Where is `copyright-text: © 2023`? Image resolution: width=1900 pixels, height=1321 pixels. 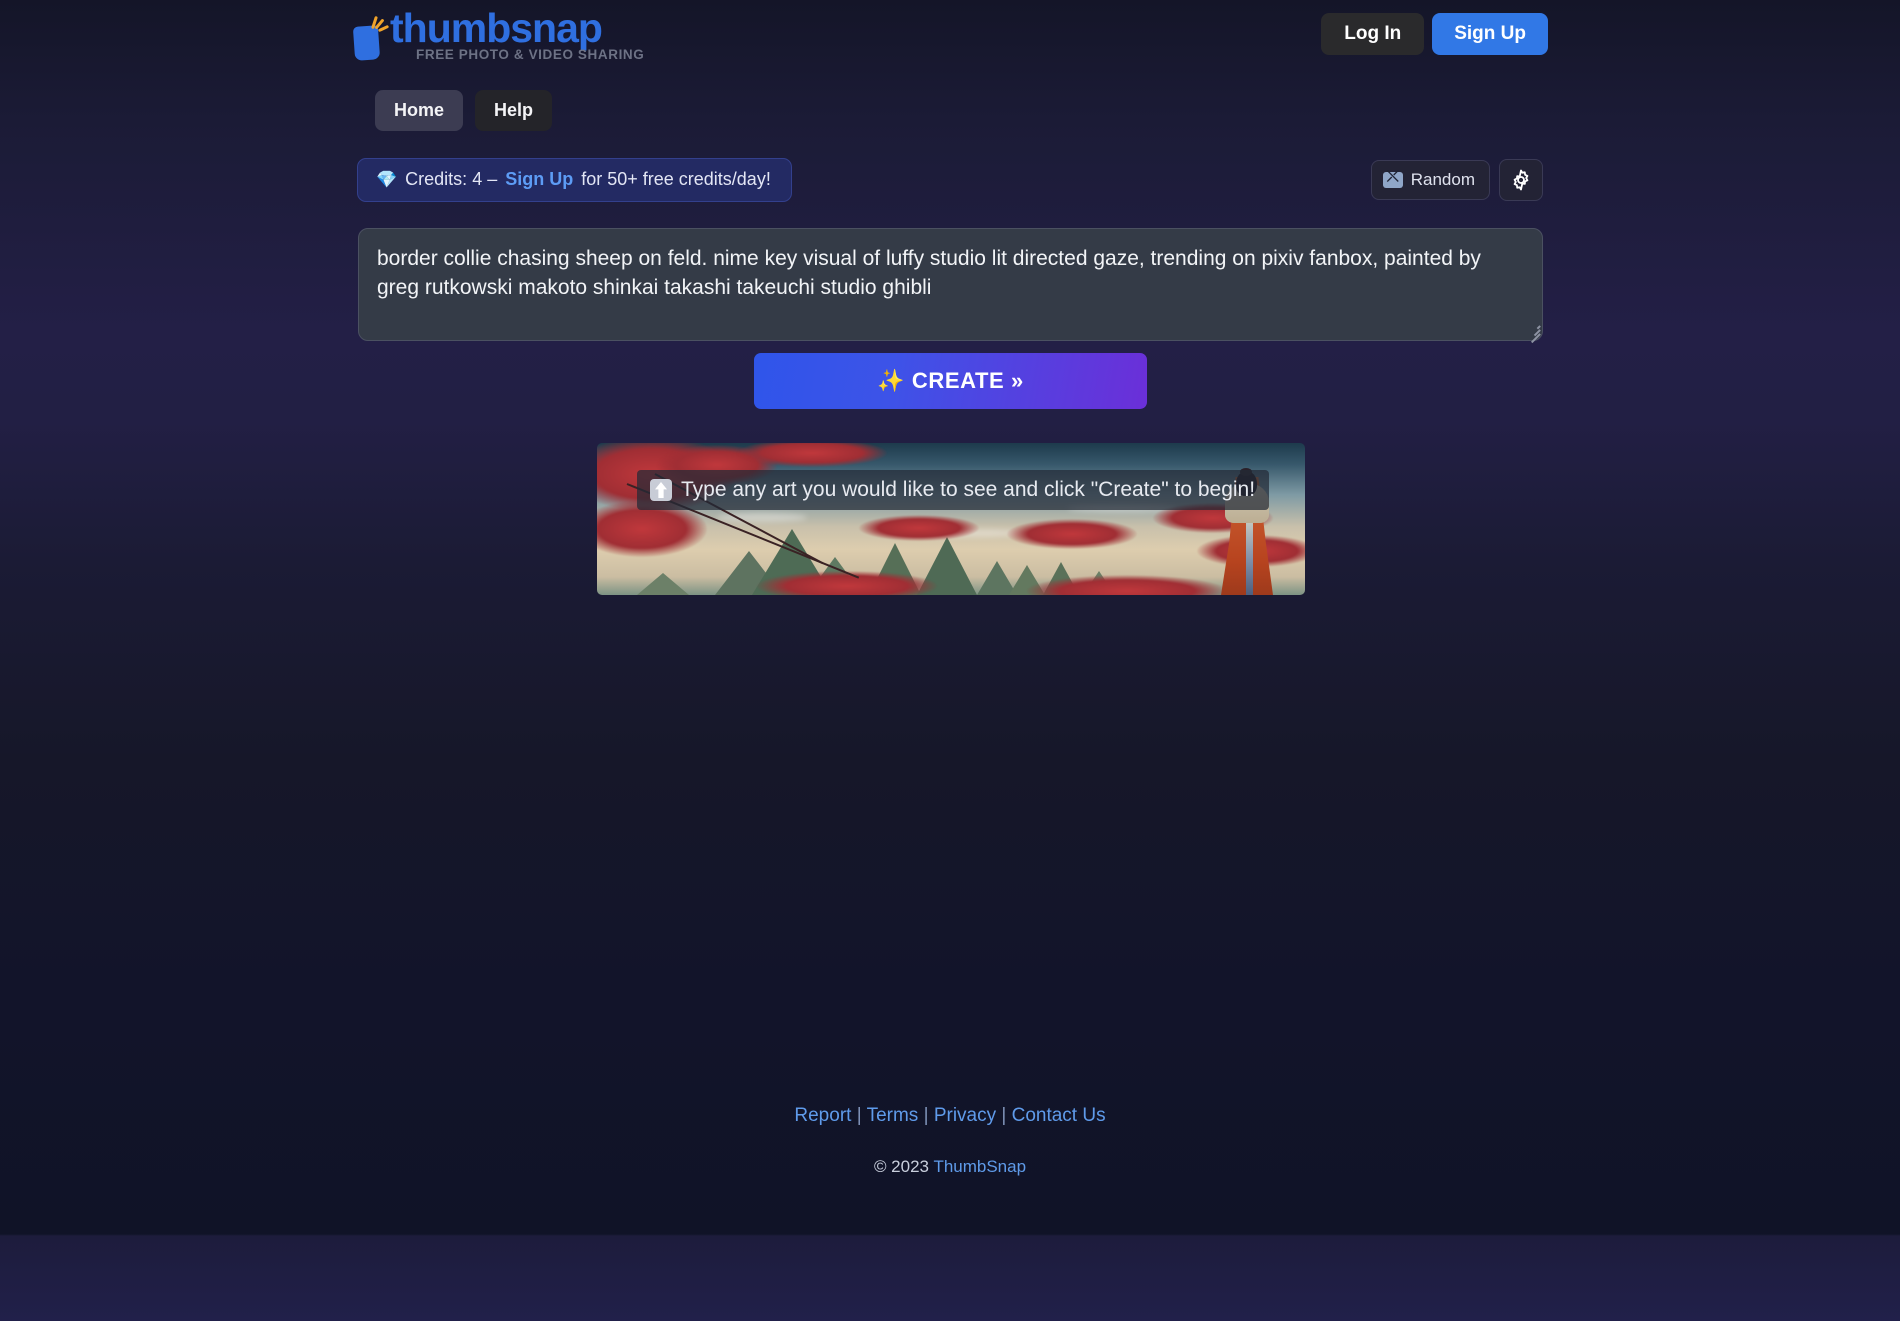
copyright-text: © 2023 is located at coordinates (901, 1166).